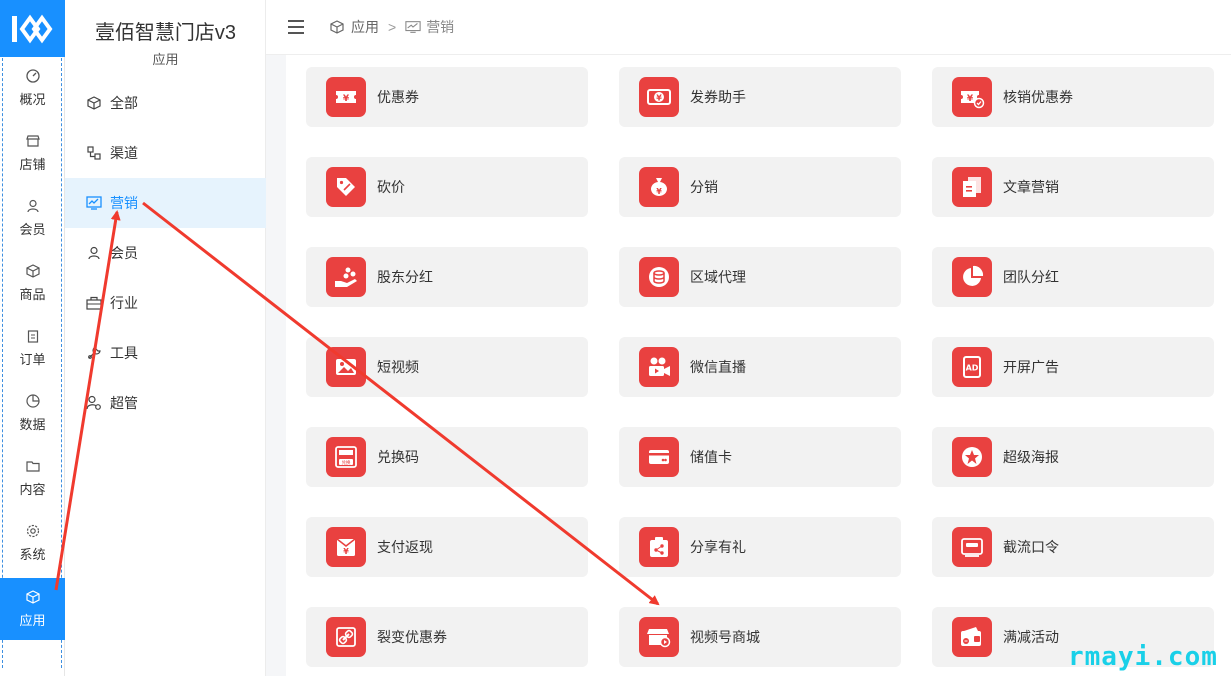  What do you see at coordinates (165, 253) in the screenshot?
I see `sidebar-item-member: 会员` at bounding box center [165, 253].